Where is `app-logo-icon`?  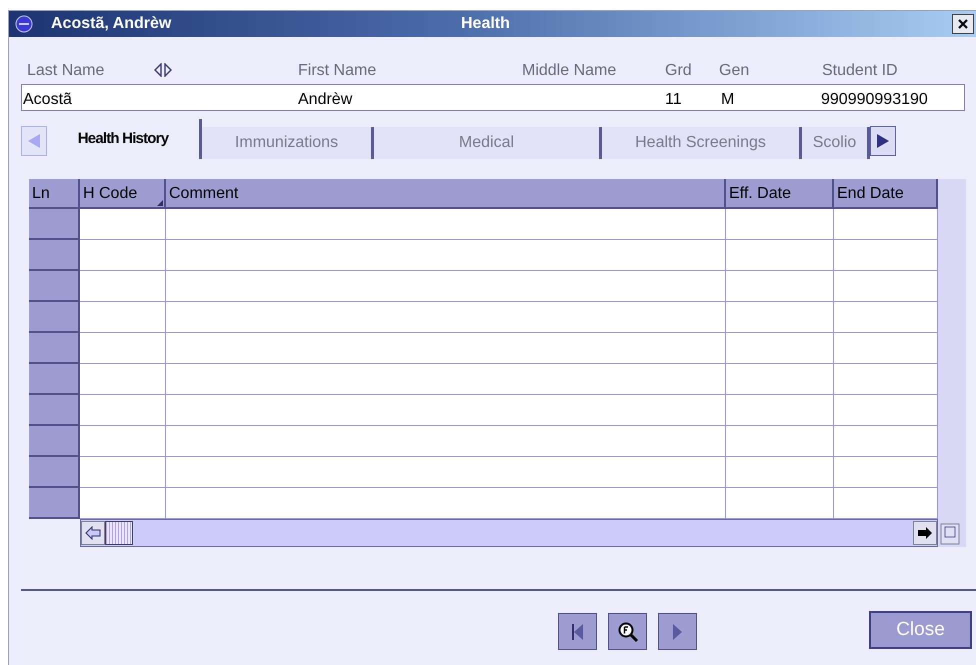
app-logo-icon is located at coordinates (24, 24).